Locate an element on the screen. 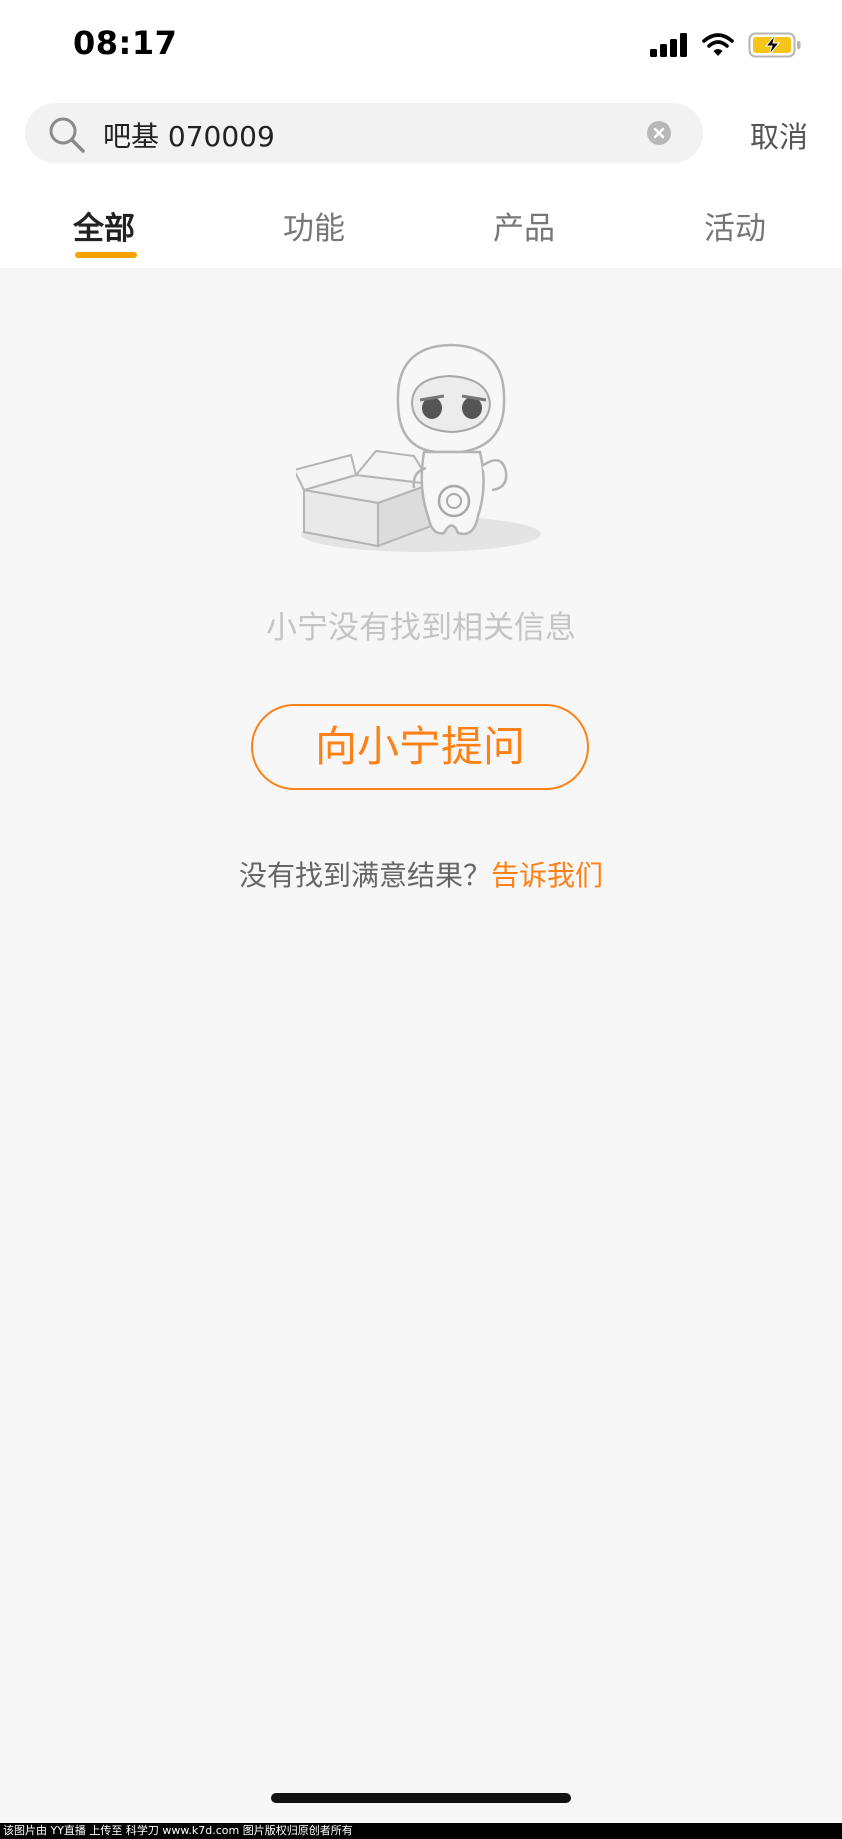  tab-products: 产品 is located at coordinates (524, 225).